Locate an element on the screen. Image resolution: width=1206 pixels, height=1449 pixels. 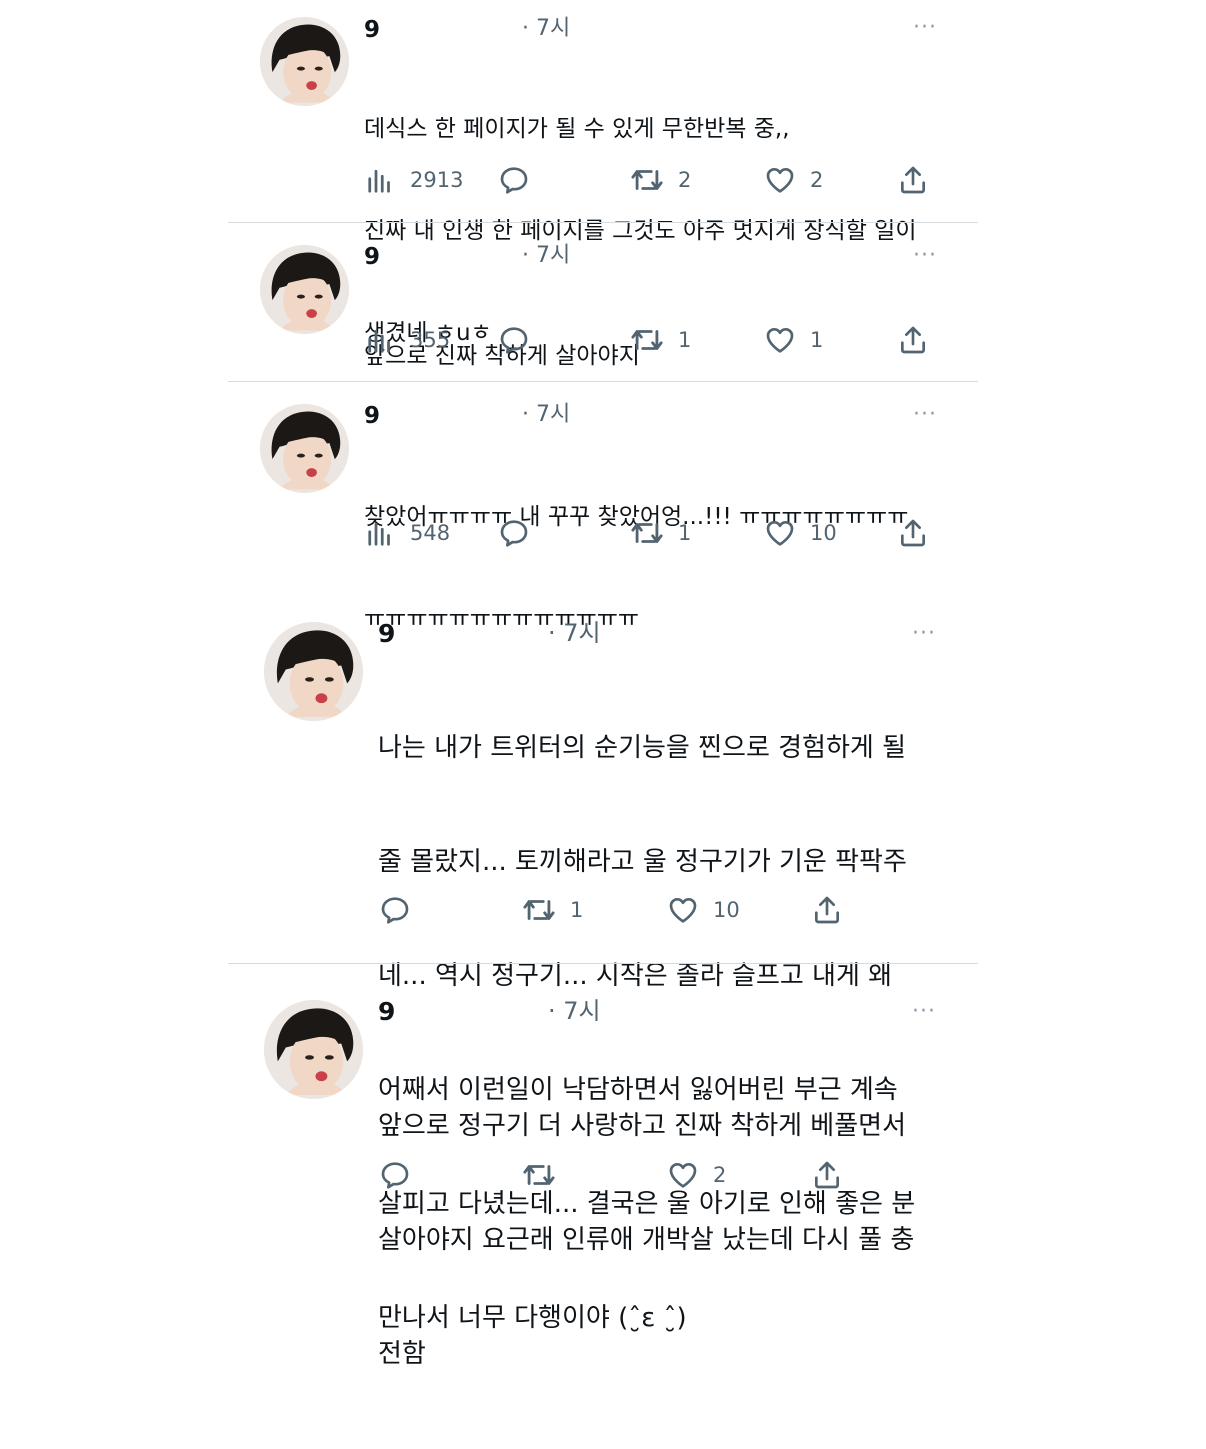
views-count: 2913 is located at coordinates (437, 180).